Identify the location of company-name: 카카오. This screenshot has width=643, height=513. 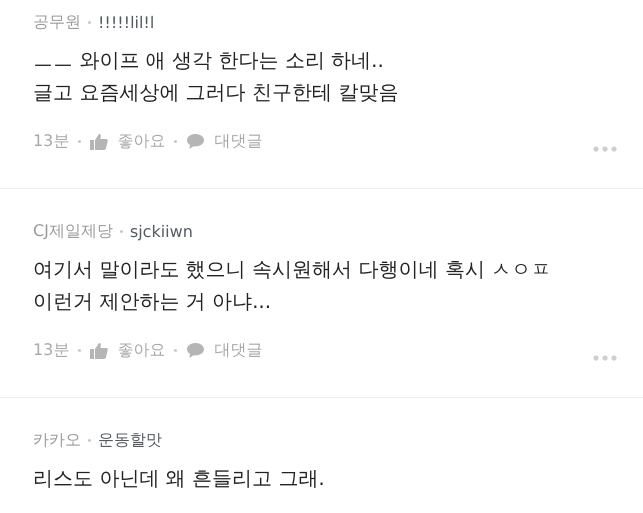
(57, 440).